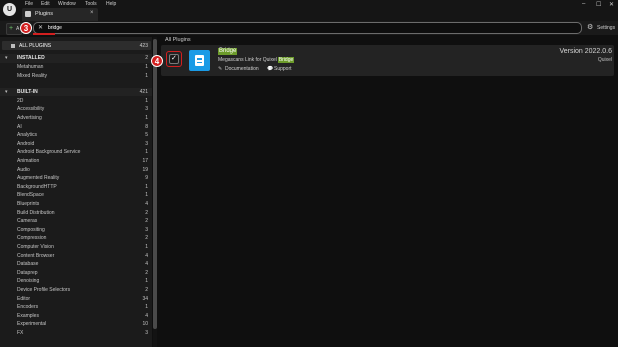 The width and height of the screenshot is (618, 347). Describe the element at coordinates (31, 109) in the screenshot. I see `sidebar-item-label: Accessibility` at that location.